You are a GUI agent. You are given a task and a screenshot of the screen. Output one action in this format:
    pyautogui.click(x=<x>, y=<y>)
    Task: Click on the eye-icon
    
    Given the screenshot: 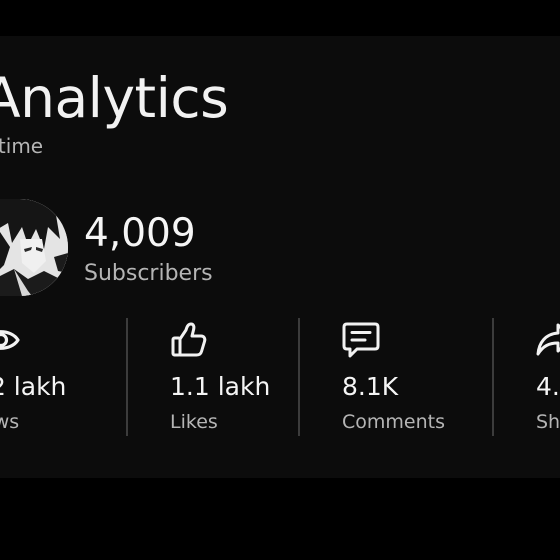 What is the action you would take?
    pyautogui.click(x=10, y=340)
    